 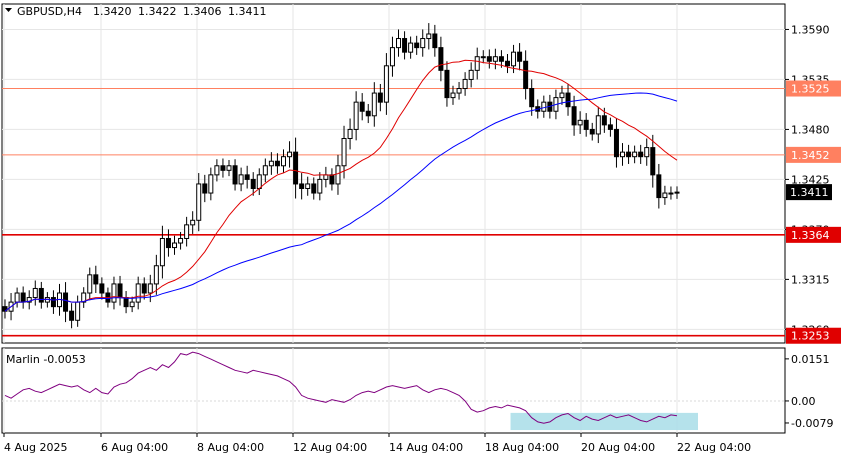 What do you see at coordinates (202, 11) in the screenshot?
I see `ohlc-value: 1.3406` at bounding box center [202, 11].